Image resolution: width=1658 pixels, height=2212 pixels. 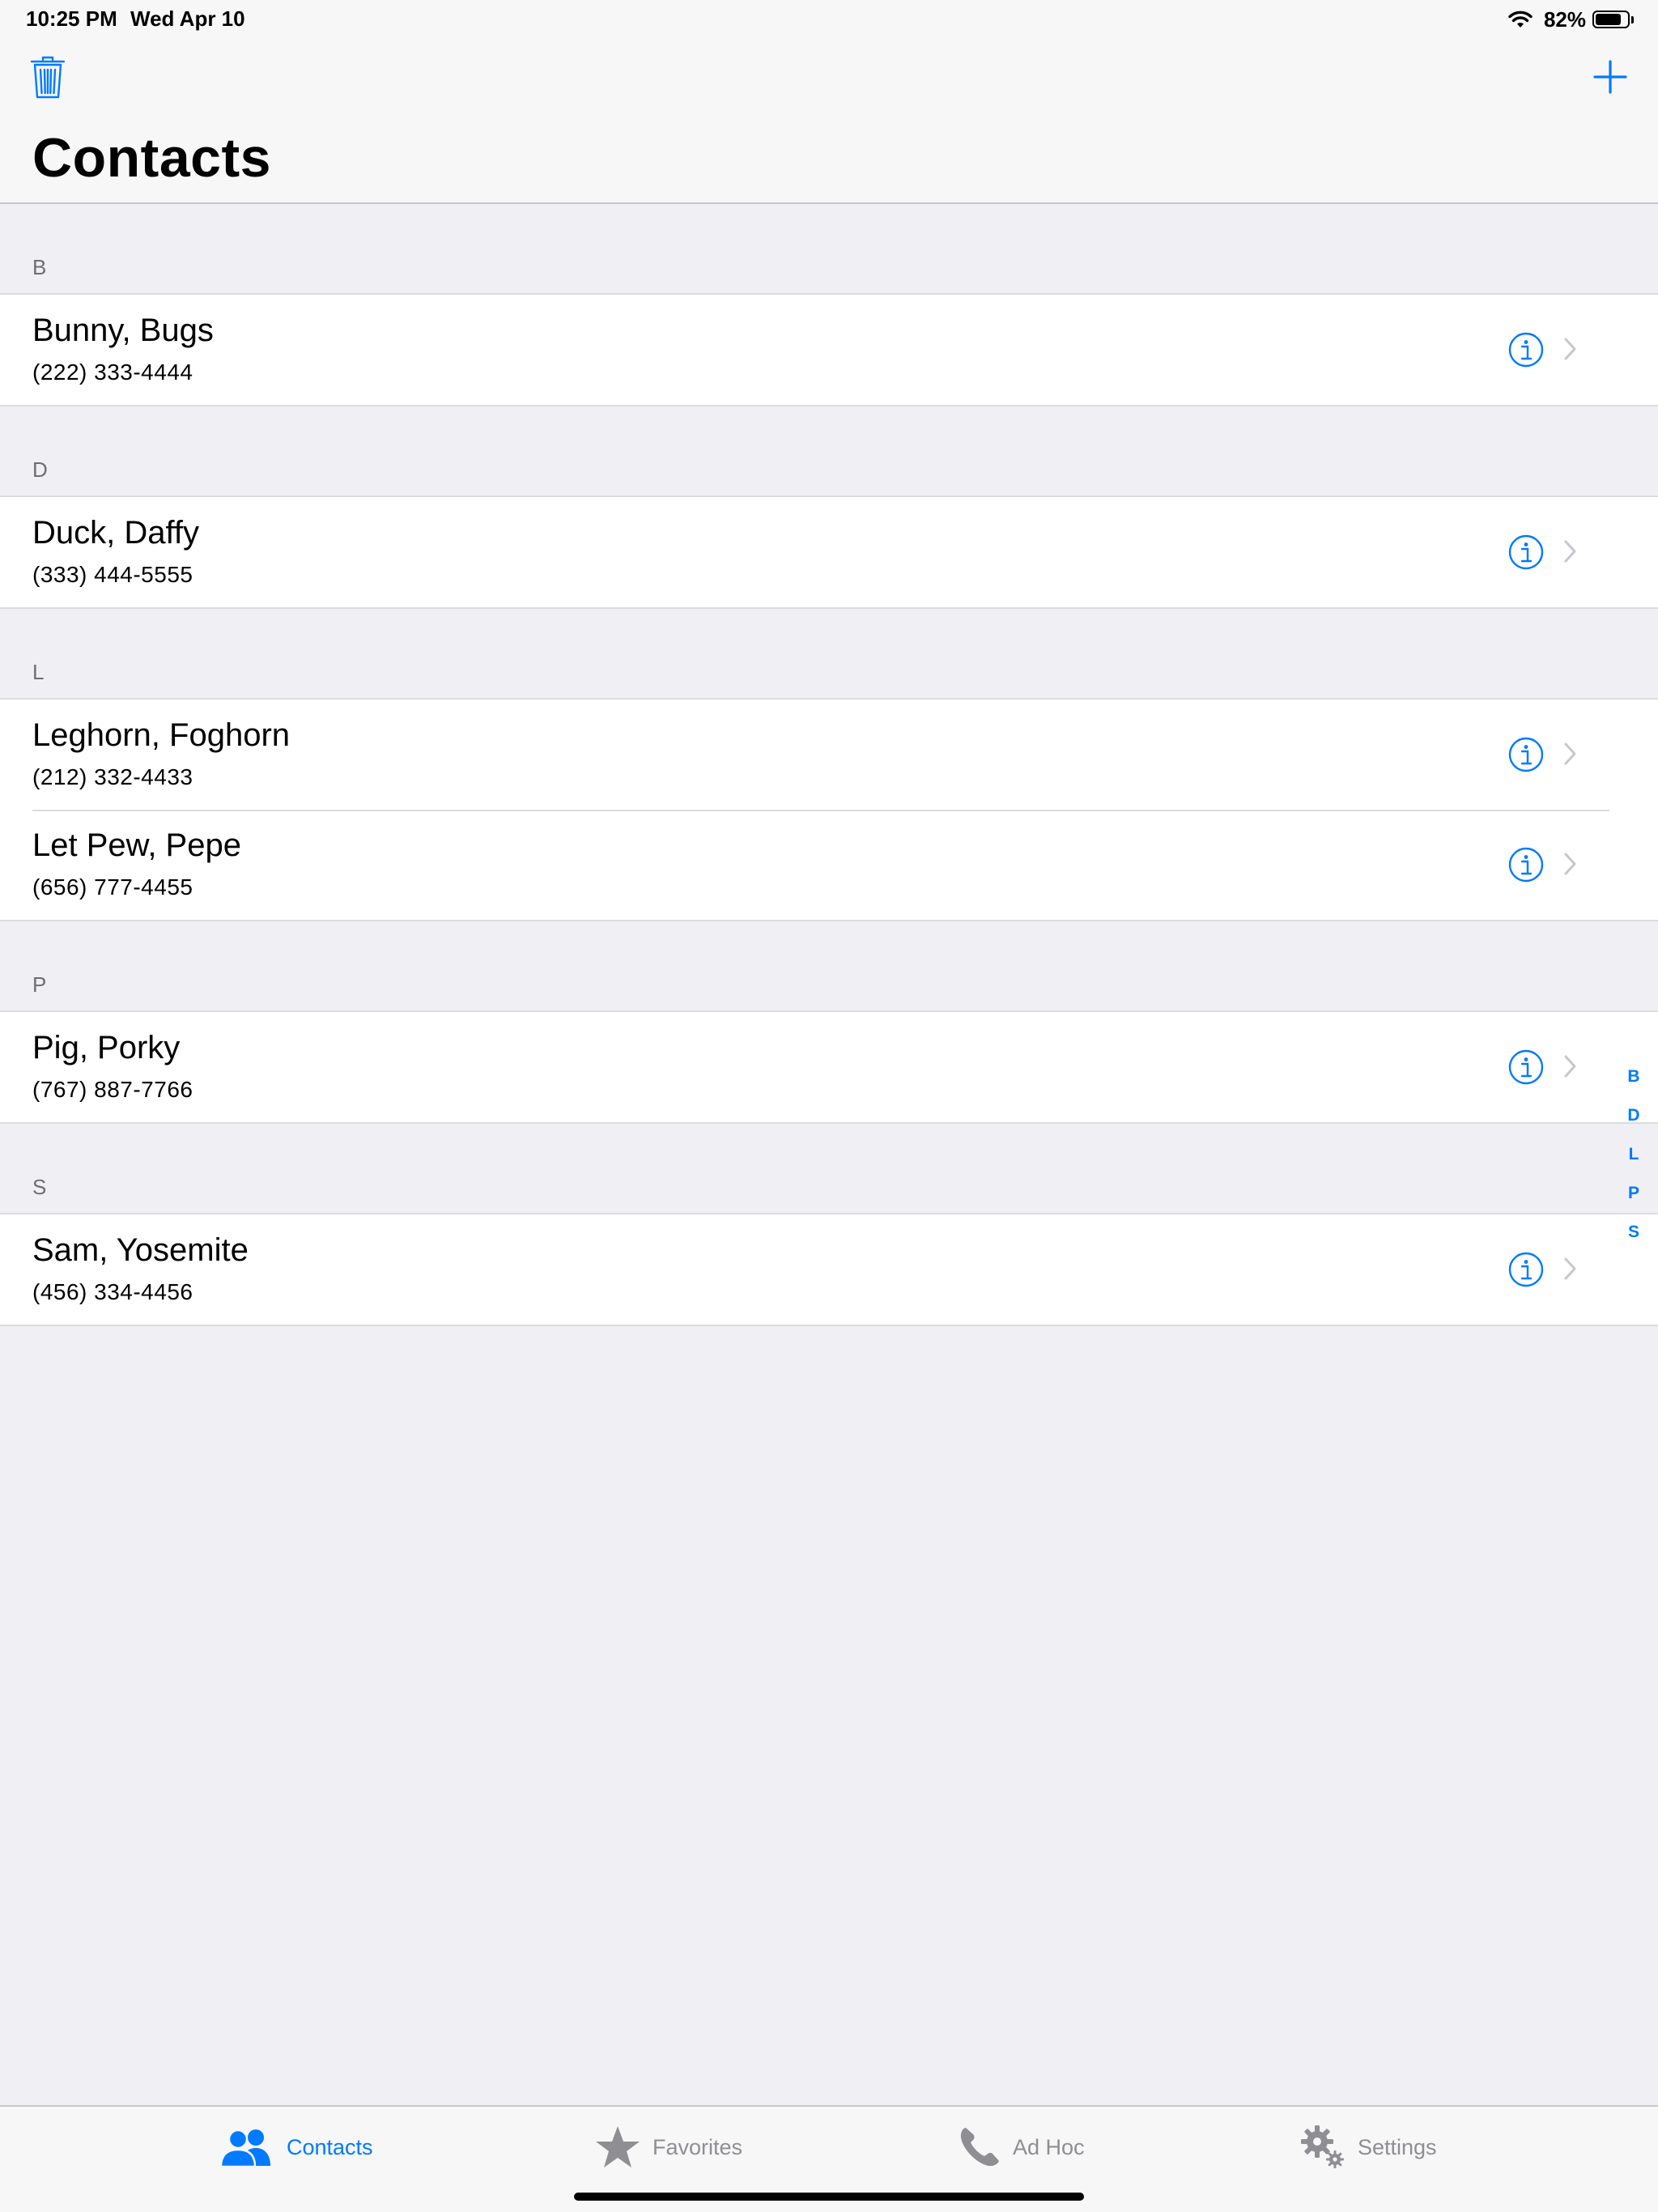 I want to click on home-indicator, so click(x=829, y=2197).